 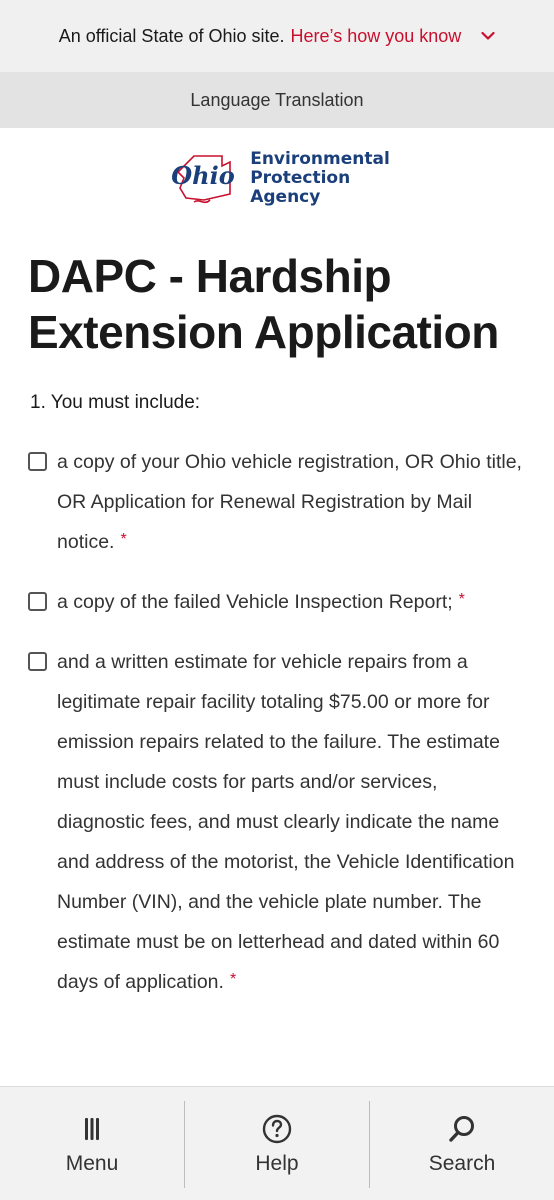 I want to click on agency-name-line-2: Protection, so click(x=300, y=177).